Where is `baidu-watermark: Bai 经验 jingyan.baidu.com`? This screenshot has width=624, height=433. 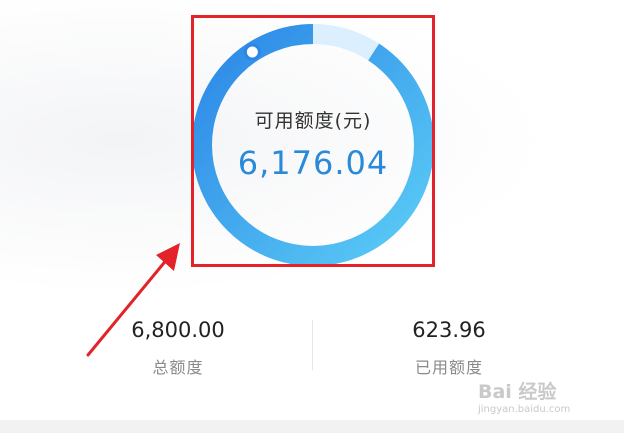 baidu-watermark: Bai 经验 jingyan.baidu.com is located at coordinates (548, 397).